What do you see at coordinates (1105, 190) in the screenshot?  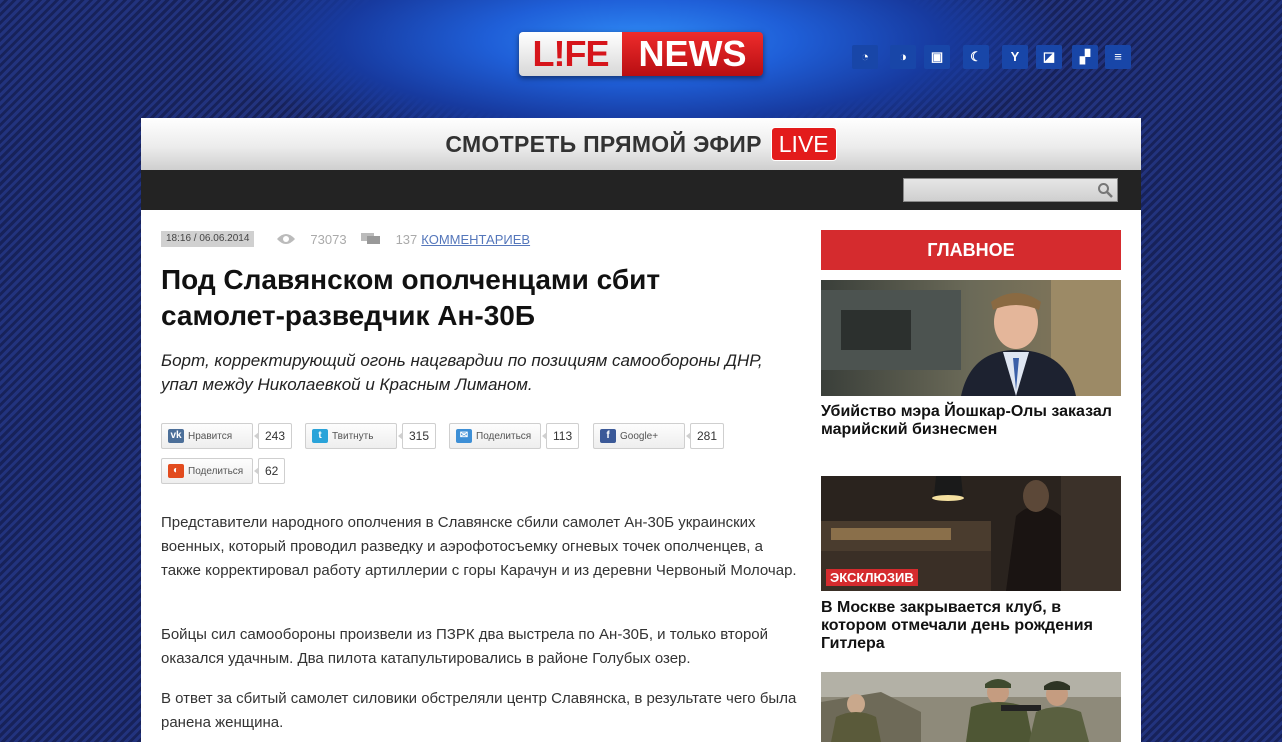 I see `search-icon` at bounding box center [1105, 190].